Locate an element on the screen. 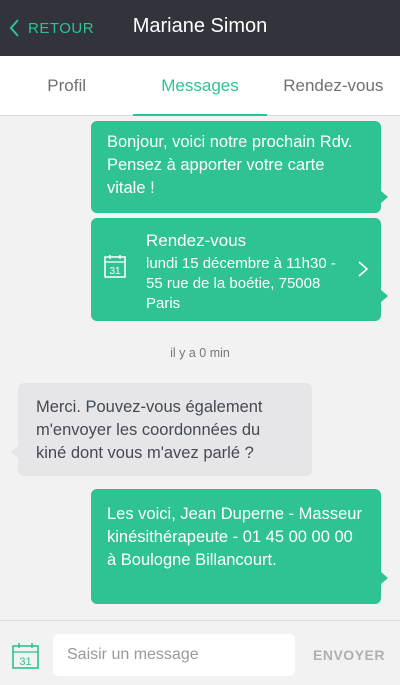 Image resolution: width=400 pixels, height=685 pixels. tab-messages: Messages is located at coordinates (200, 86).